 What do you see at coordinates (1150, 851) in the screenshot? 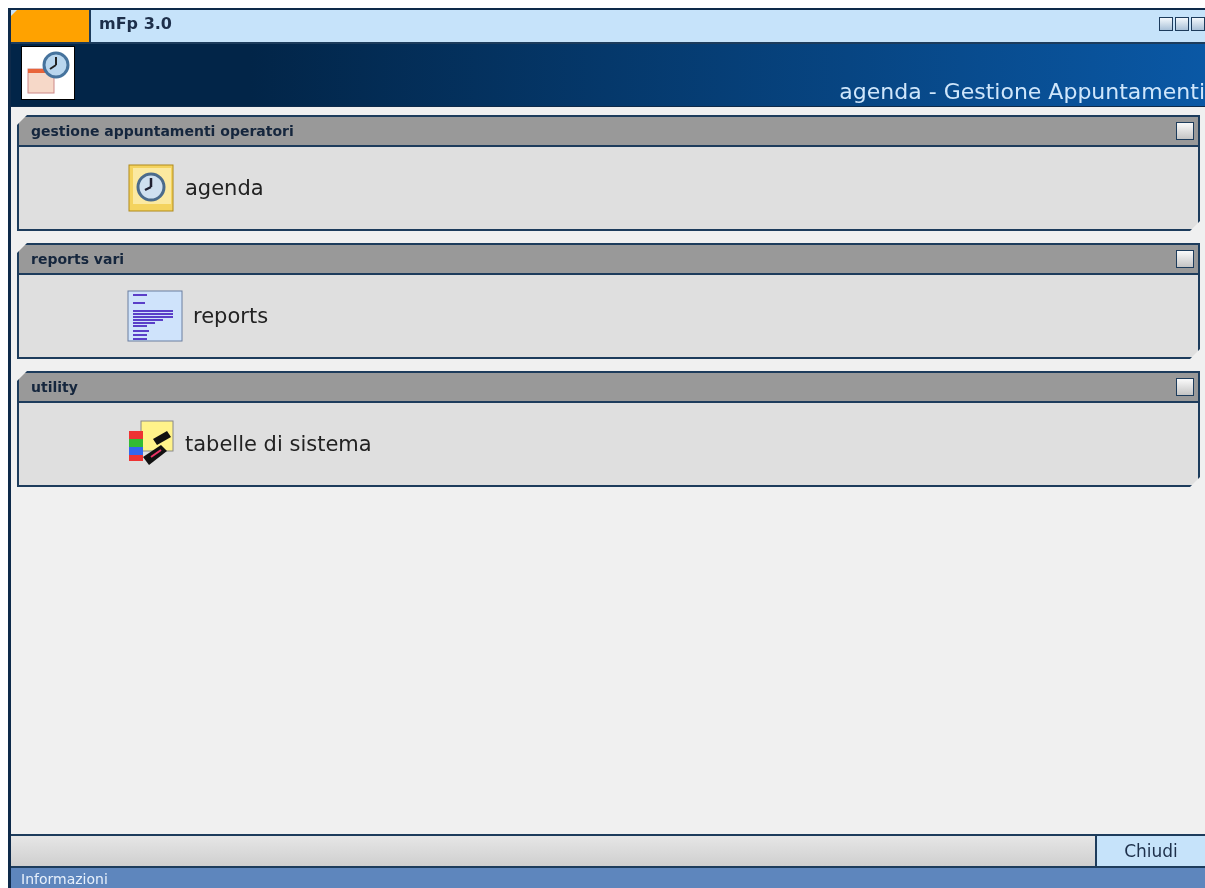
I see `close-button: Chiudi` at bounding box center [1150, 851].